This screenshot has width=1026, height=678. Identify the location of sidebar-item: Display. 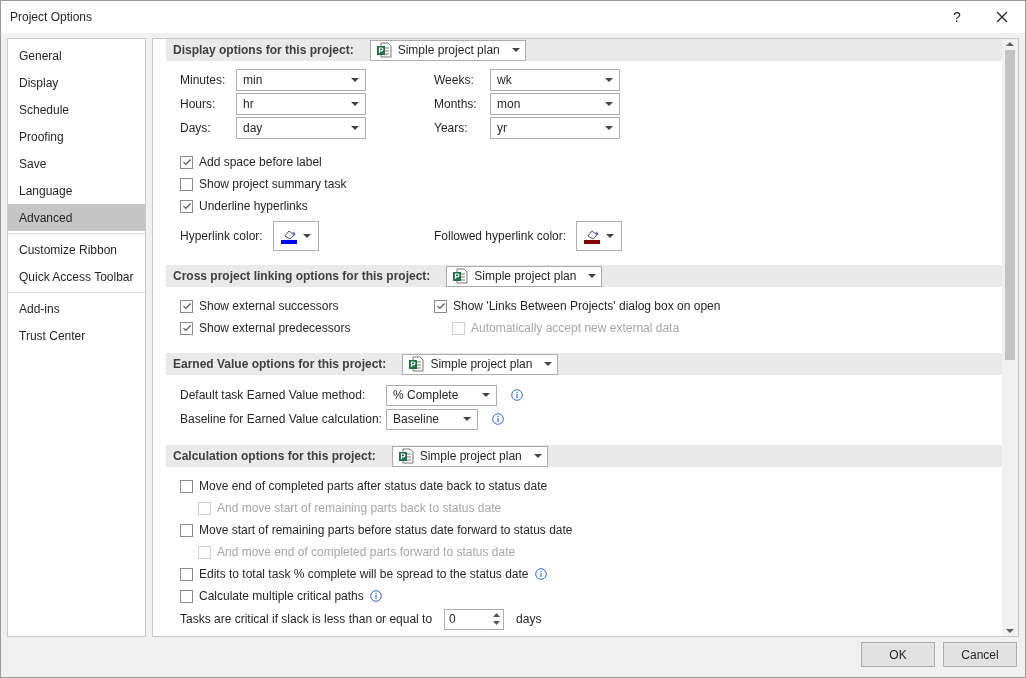
(76, 82).